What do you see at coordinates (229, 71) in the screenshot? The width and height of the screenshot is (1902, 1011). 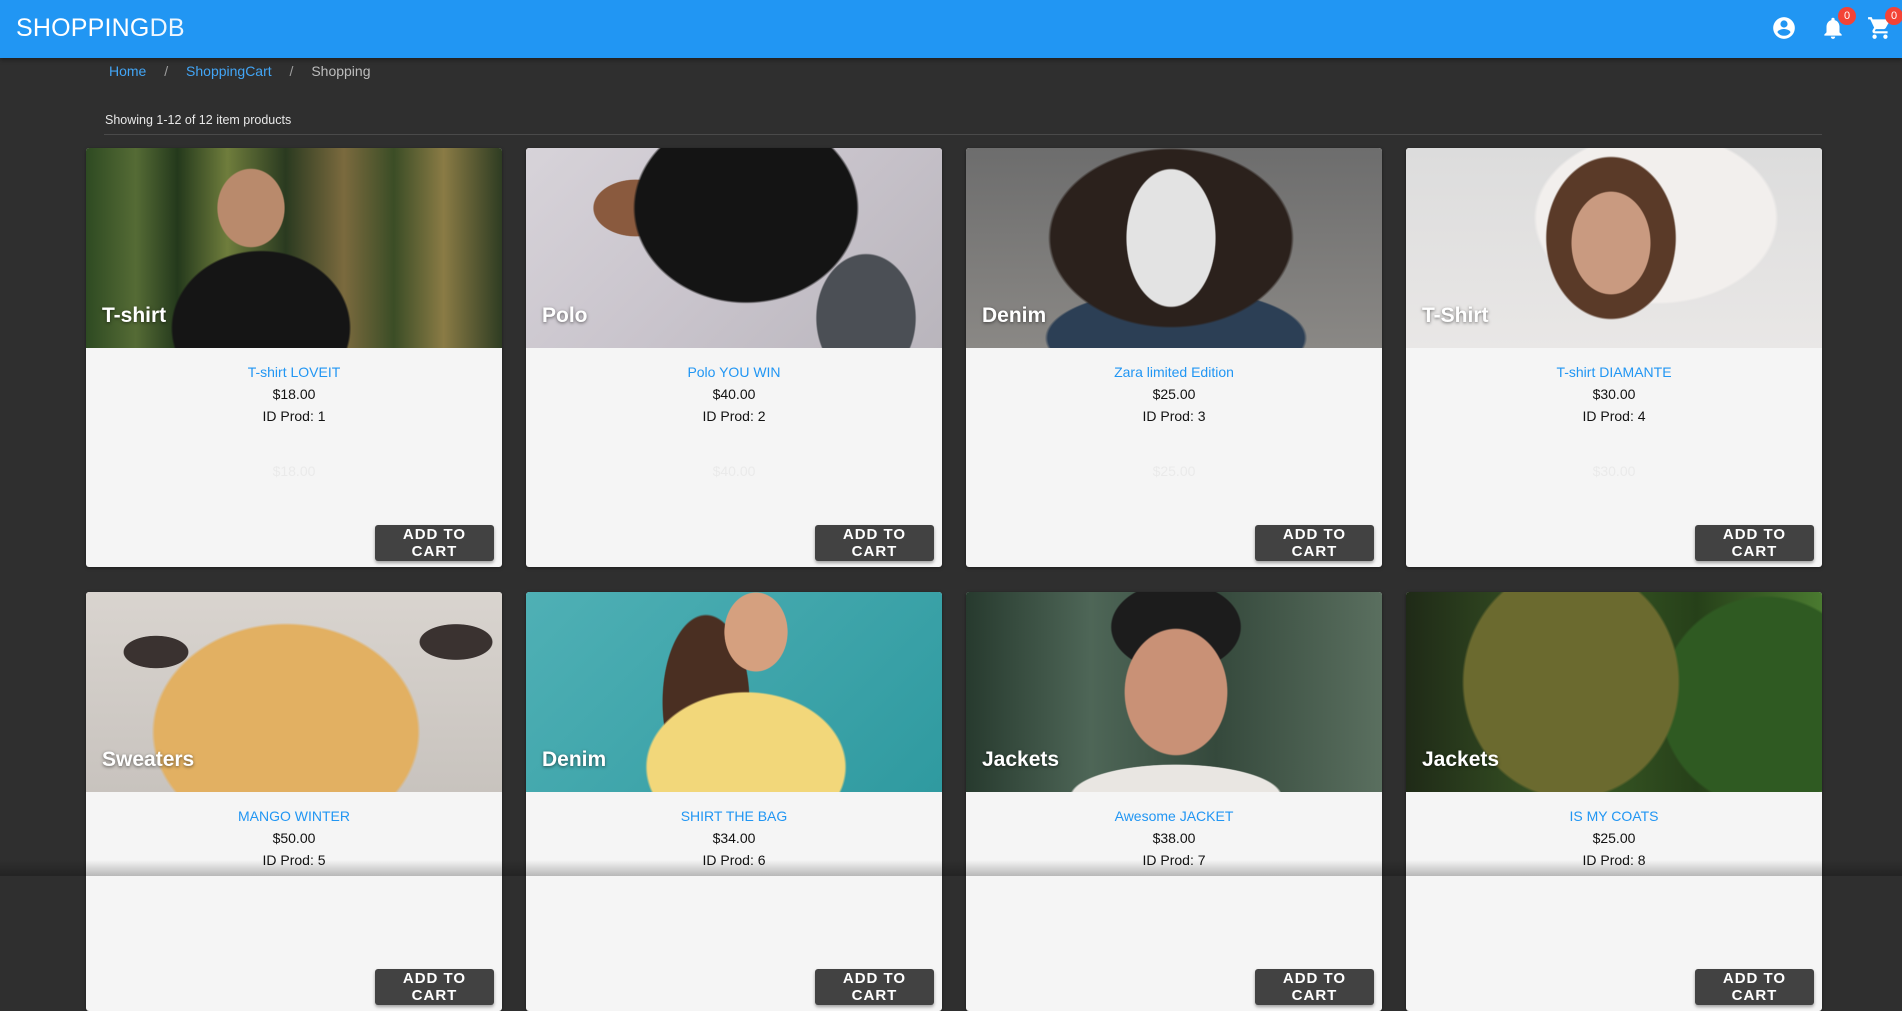 I see `breadcrumb-shoppingcart: ShoppingCart` at bounding box center [229, 71].